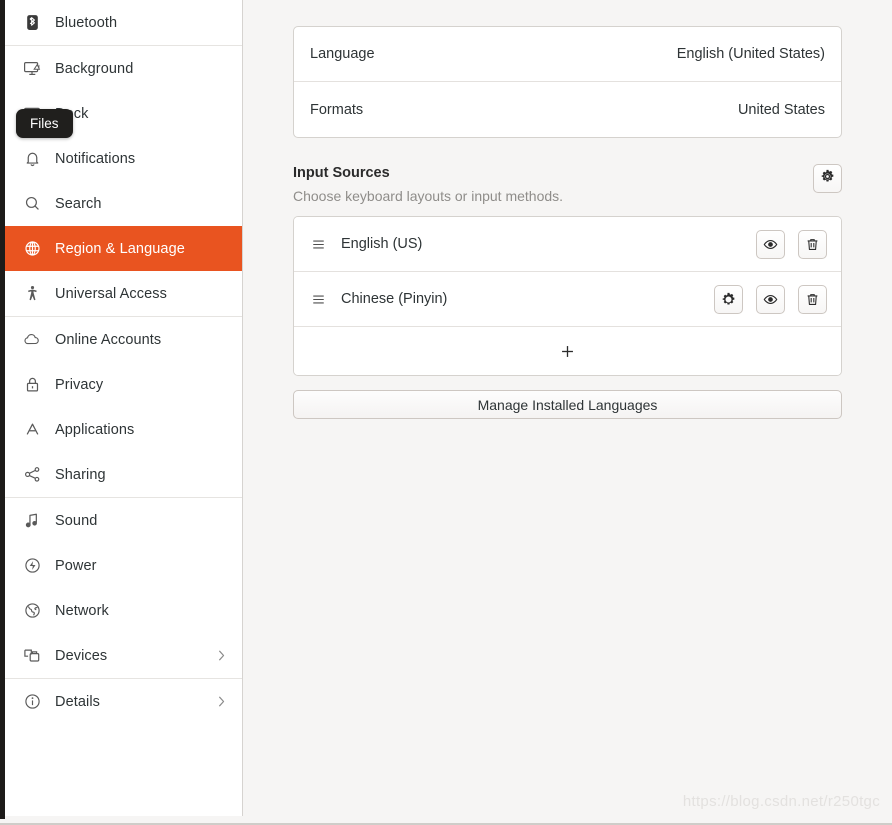 Image resolution: width=892 pixels, height=825 pixels. I want to click on cloud-icon, so click(32, 340).